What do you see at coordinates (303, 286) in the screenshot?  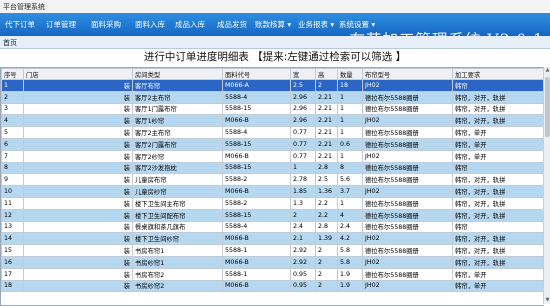 I see `table-cell: 0.95` at bounding box center [303, 286].